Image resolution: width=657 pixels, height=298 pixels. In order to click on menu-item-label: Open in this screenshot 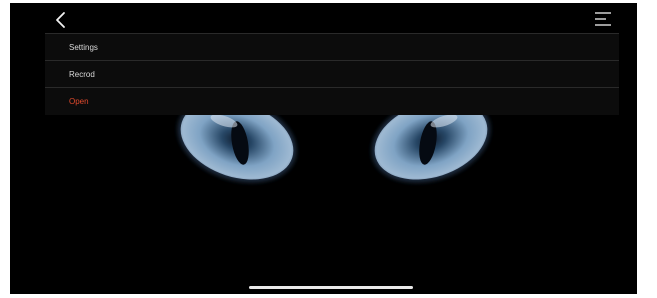, I will do `click(79, 101)`.